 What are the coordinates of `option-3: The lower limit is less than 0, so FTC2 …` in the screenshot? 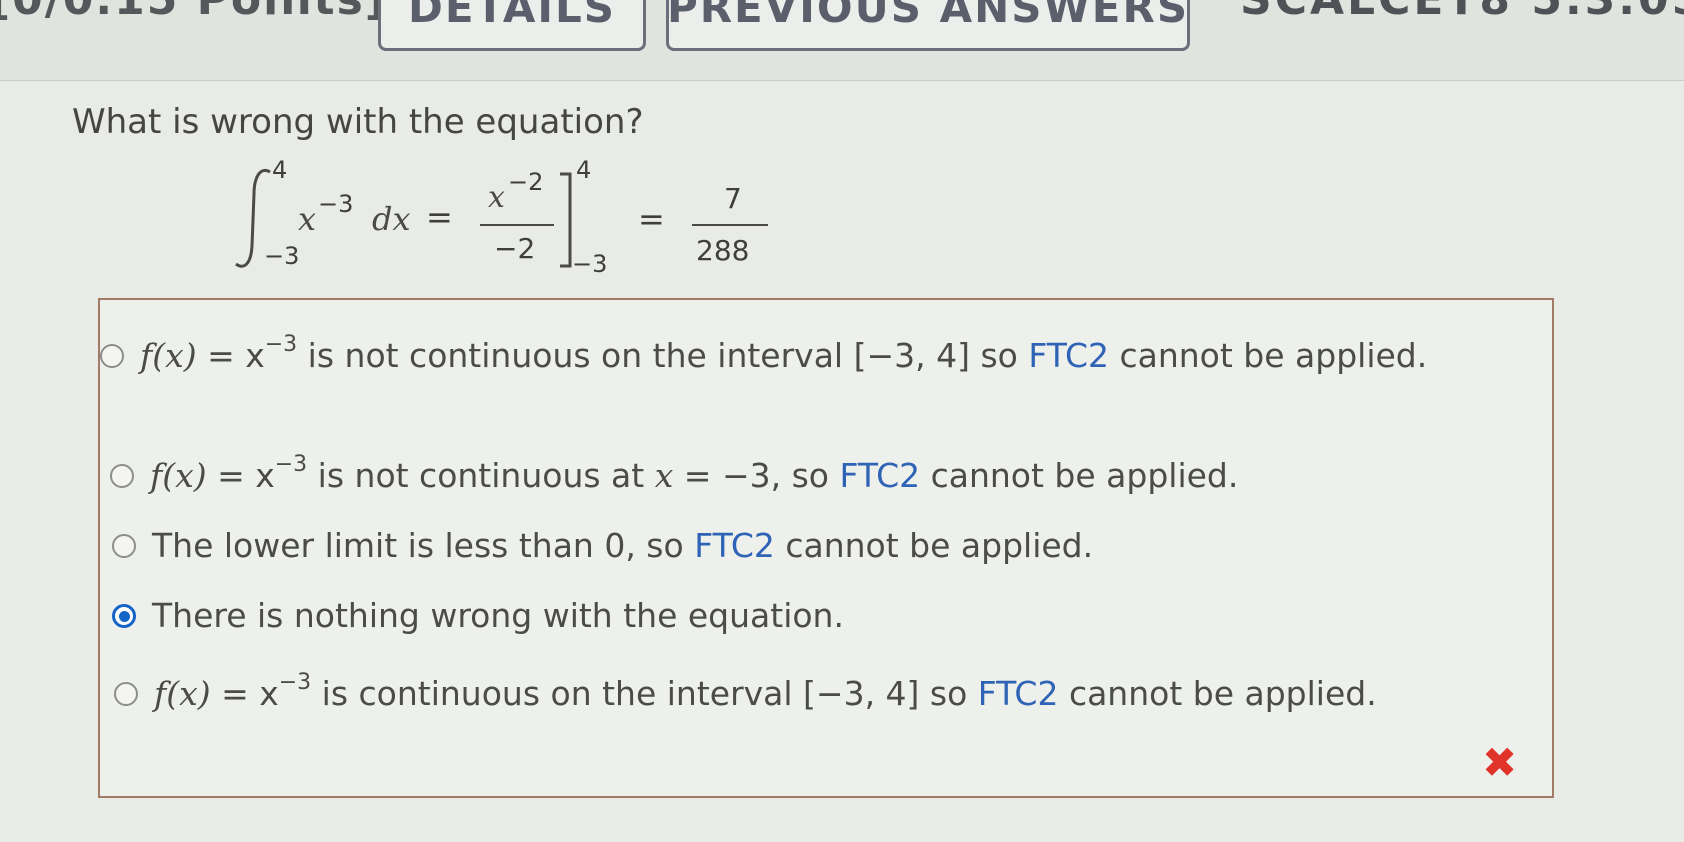 It's located at (792, 546).